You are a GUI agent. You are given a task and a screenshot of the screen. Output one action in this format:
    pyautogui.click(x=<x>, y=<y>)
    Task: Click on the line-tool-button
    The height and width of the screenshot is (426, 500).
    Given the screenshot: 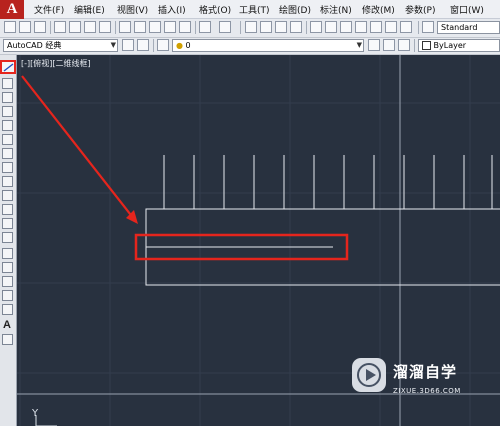 What is the action you would take?
    pyautogui.click(x=8, y=67)
    